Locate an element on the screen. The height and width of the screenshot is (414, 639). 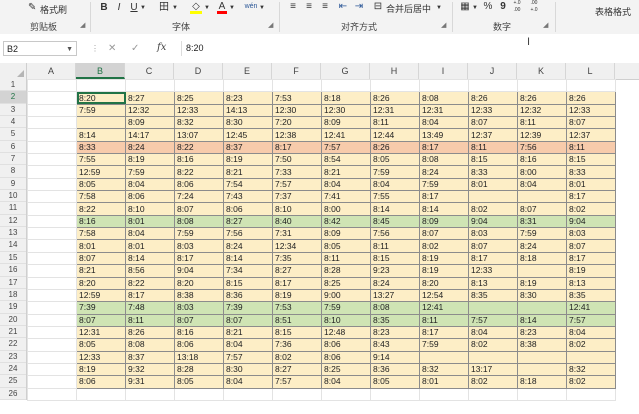
cell-d3: 12:33 is located at coordinates (199, 110).